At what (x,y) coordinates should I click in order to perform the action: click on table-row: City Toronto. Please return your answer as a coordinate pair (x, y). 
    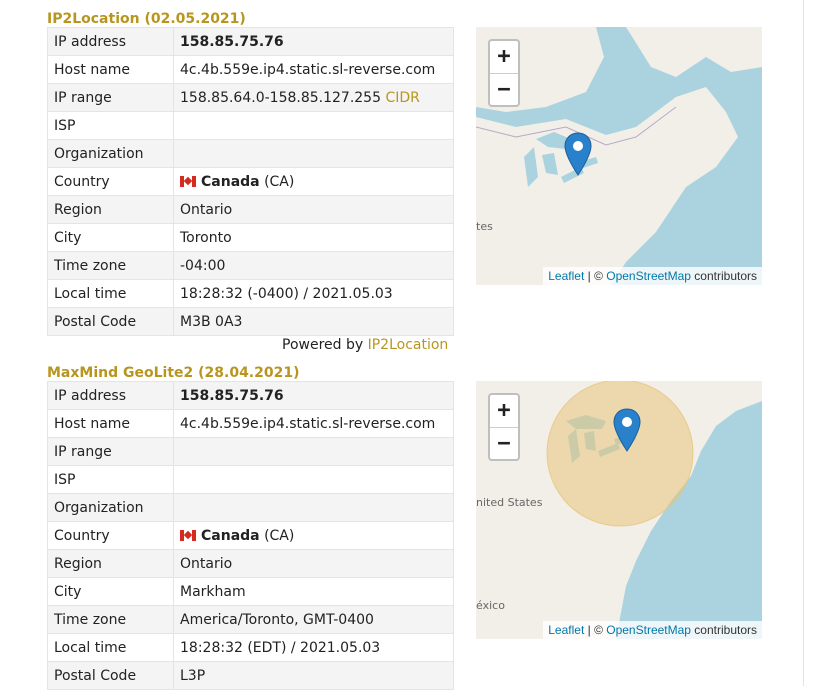
    Looking at the image, I should click on (250, 237).